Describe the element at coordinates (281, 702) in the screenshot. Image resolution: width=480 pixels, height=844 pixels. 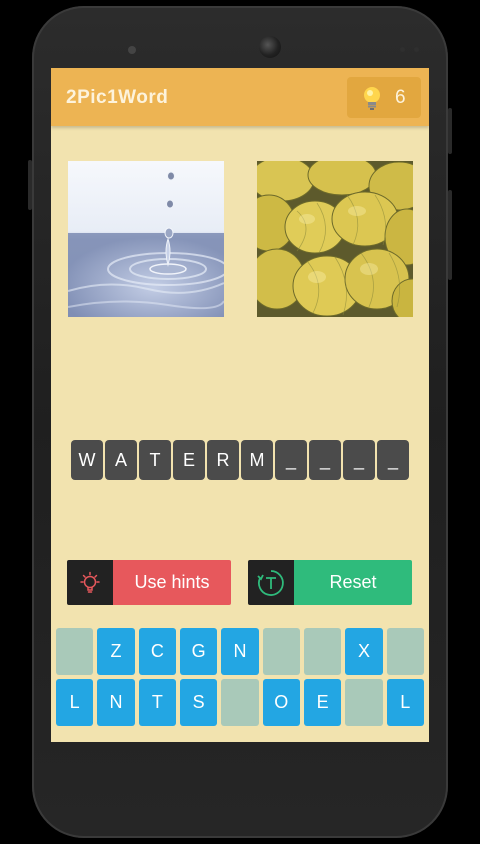
I see `key-letter: O` at that location.